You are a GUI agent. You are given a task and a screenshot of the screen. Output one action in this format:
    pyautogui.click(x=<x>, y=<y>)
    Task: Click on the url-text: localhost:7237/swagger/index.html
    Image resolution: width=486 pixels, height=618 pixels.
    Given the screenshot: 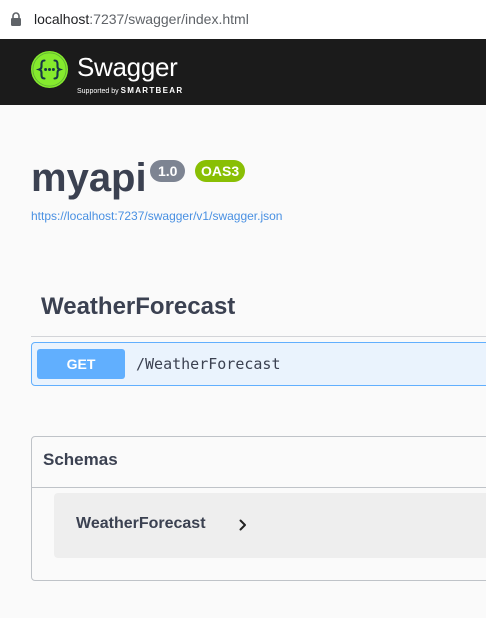 What is the action you would take?
    pyautogui.click(x=141, y=19)
    